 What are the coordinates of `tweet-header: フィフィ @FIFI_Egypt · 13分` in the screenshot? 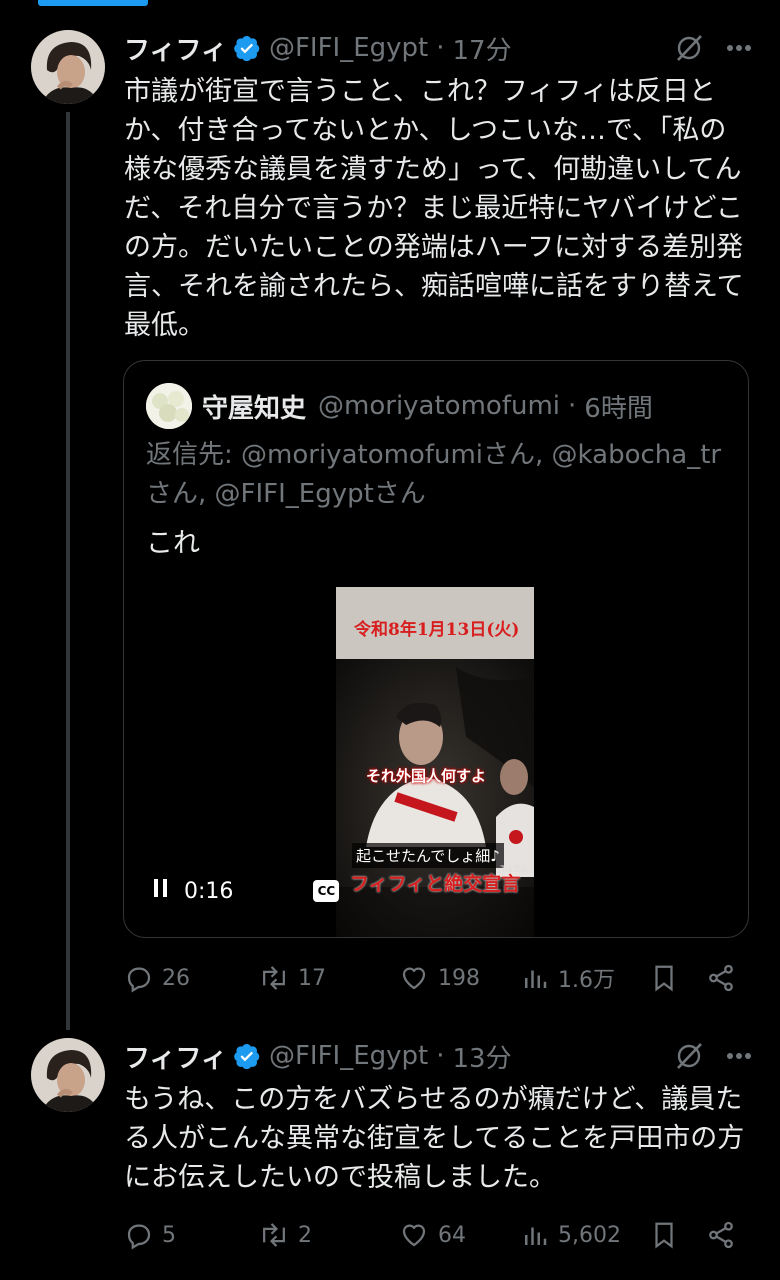 It's located at (318, 1056).